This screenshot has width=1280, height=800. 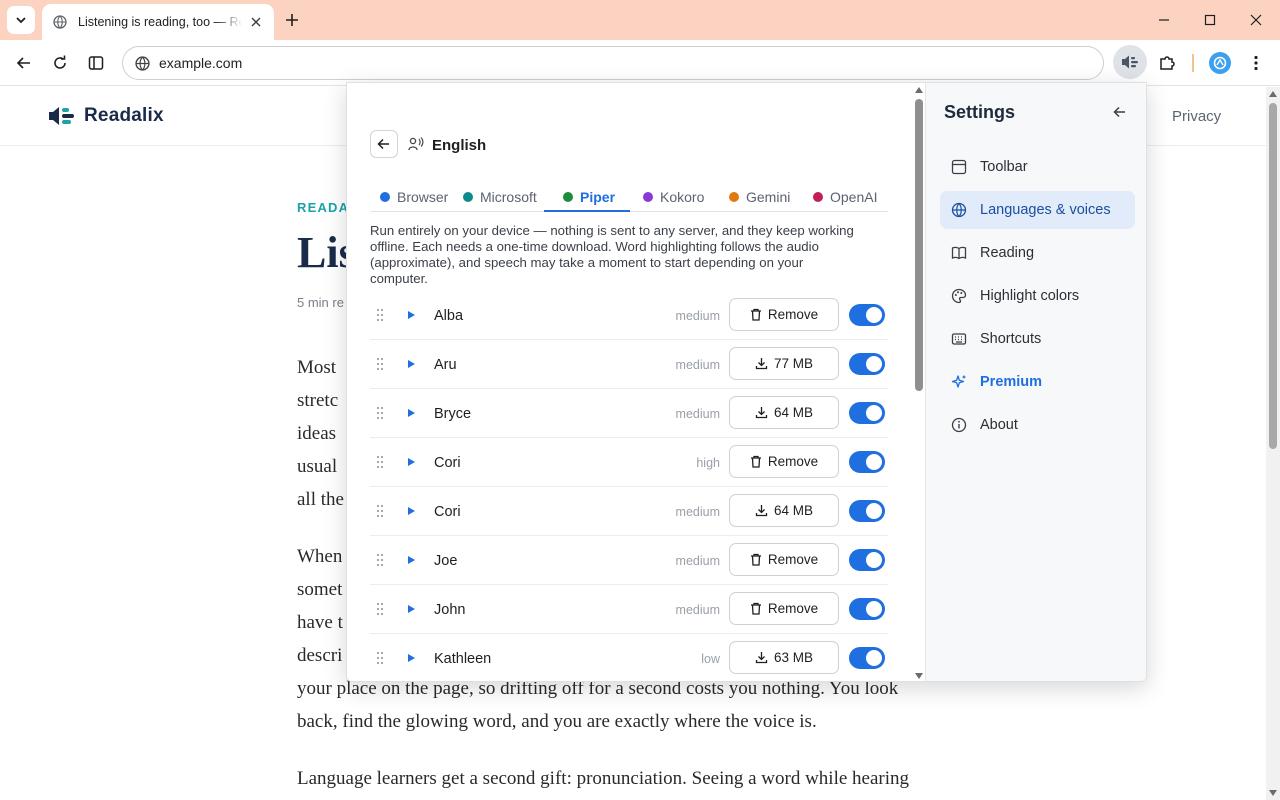 I want to click on voice-row: Aru medium 77 MB, so click(x=629, y=364).